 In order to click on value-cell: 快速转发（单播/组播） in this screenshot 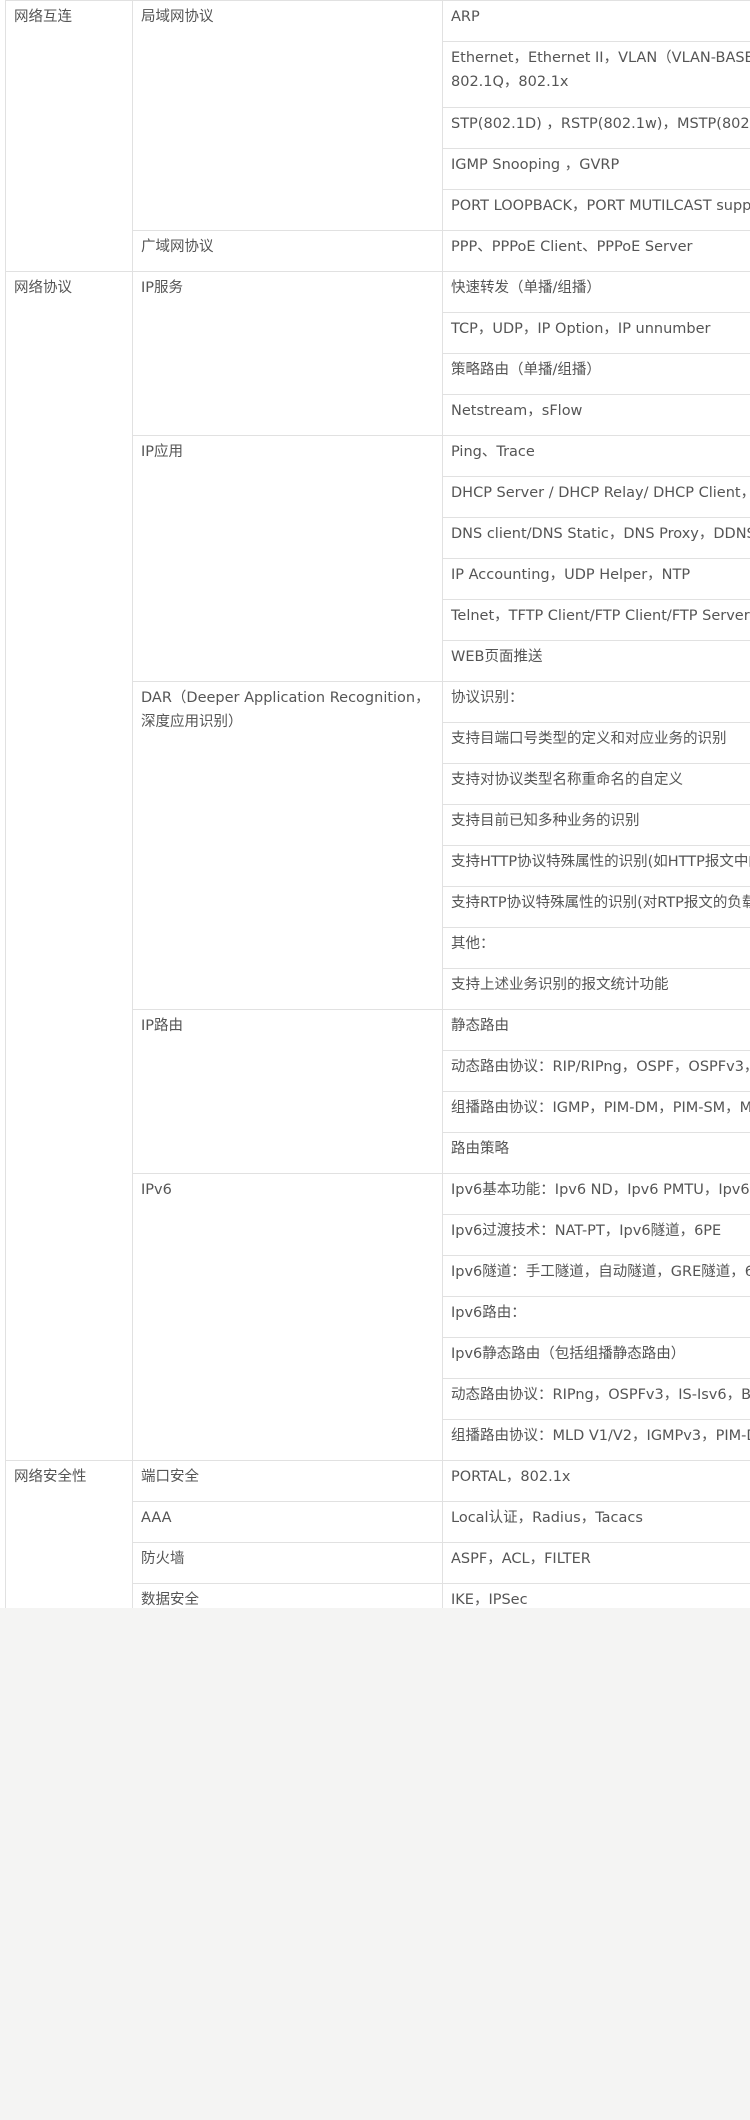, I will do `click(596, 292)`.